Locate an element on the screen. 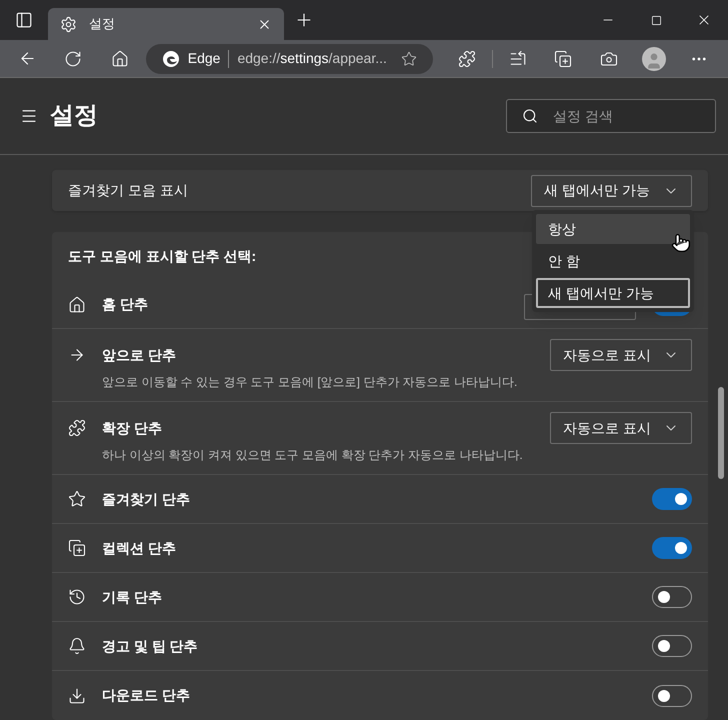 The height and width of the screenshot is (720, 728). setting-label: 다운로드 단추 is located at coordinates (146, 695).